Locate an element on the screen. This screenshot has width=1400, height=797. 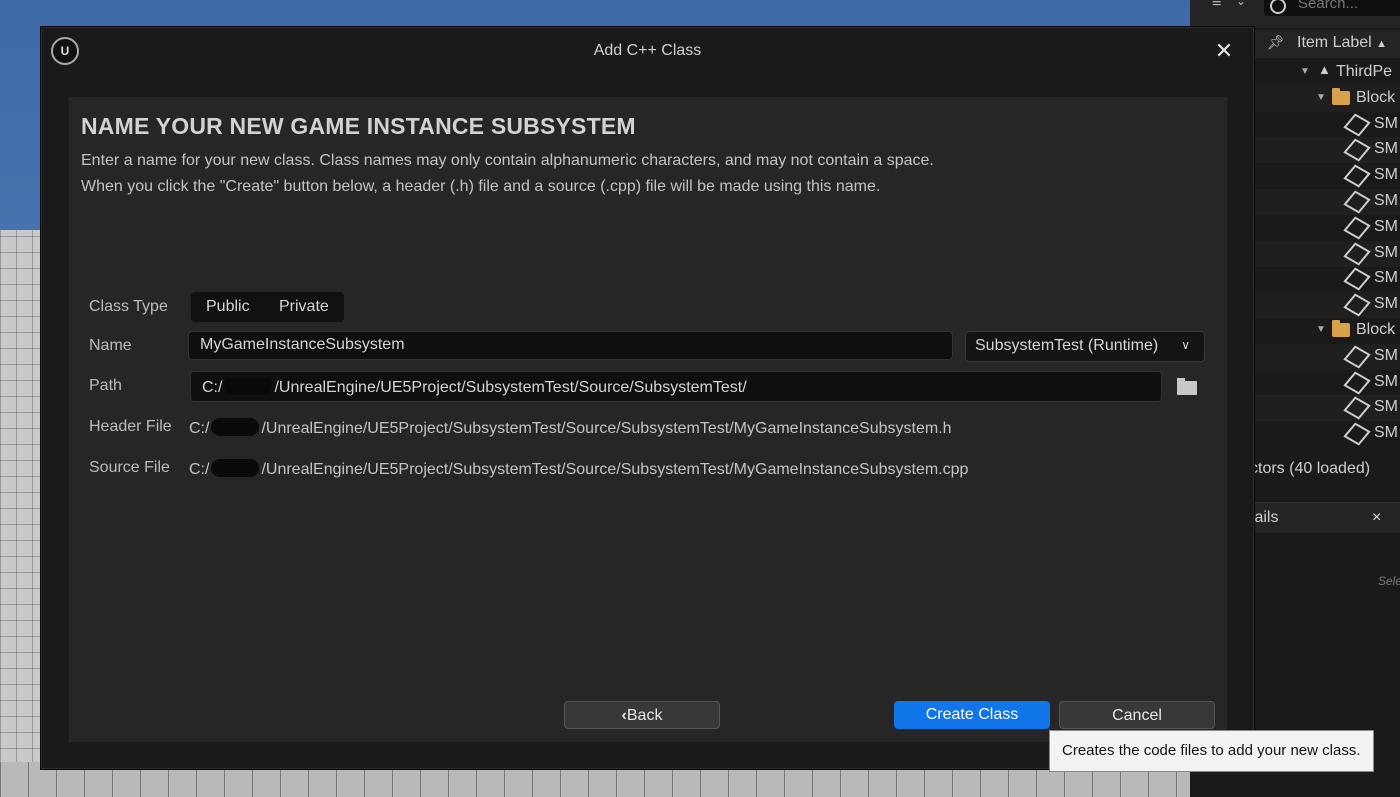
pin-icon: 📌︎ is located at coordinates (1276, 42).